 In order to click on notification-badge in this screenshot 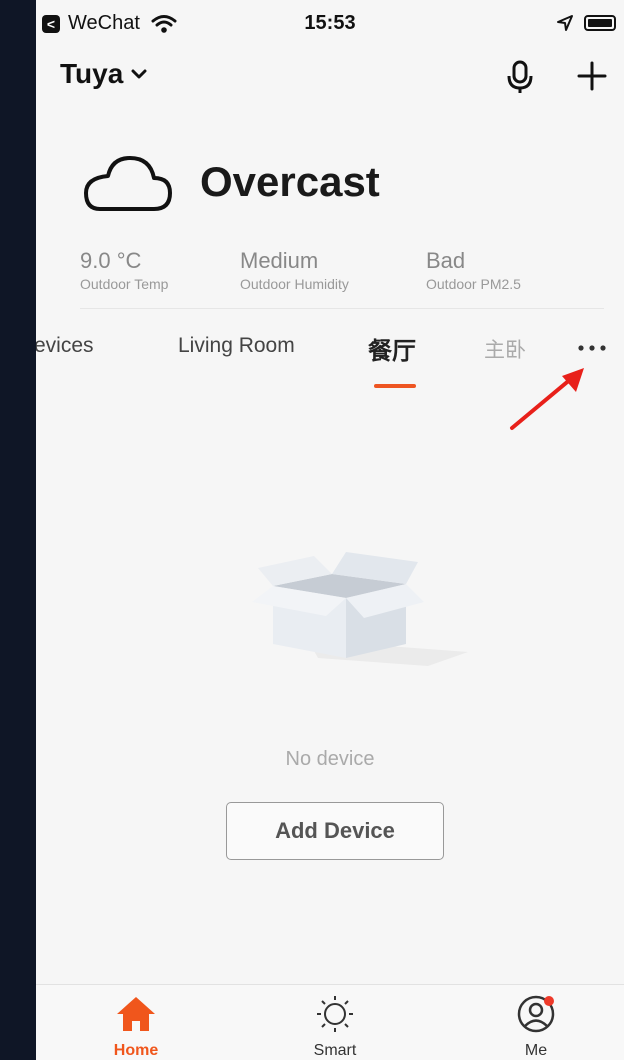, I will do `click(549, 1001)`.